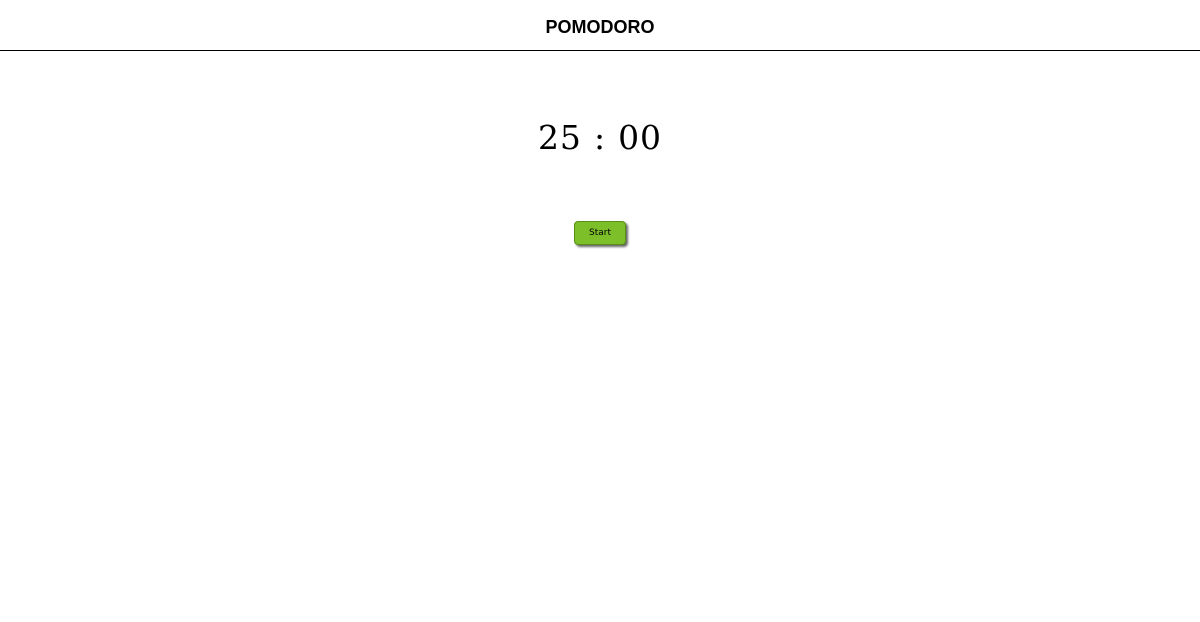 The image size is (1200, 622). Describe the element at coordinates (559, 137) in the screenshot. I see `timer-minutes: 25` at that location.